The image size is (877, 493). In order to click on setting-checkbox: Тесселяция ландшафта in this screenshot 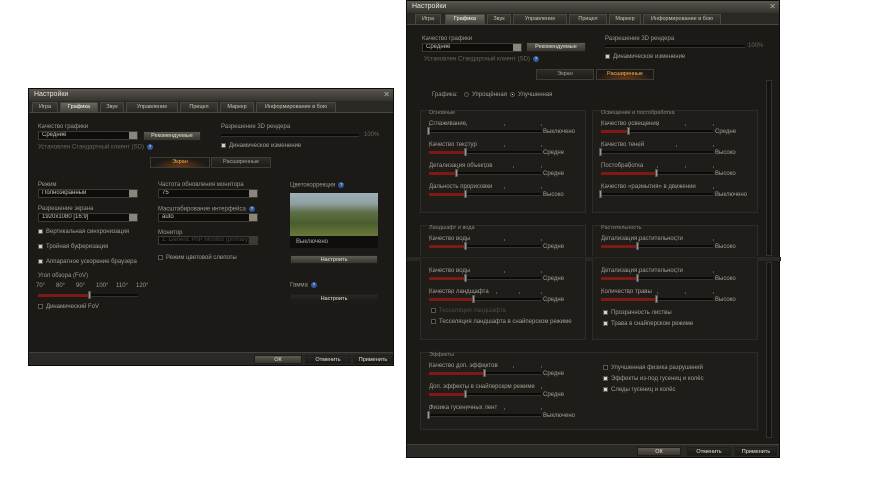, I will do `click(468, 311)`.